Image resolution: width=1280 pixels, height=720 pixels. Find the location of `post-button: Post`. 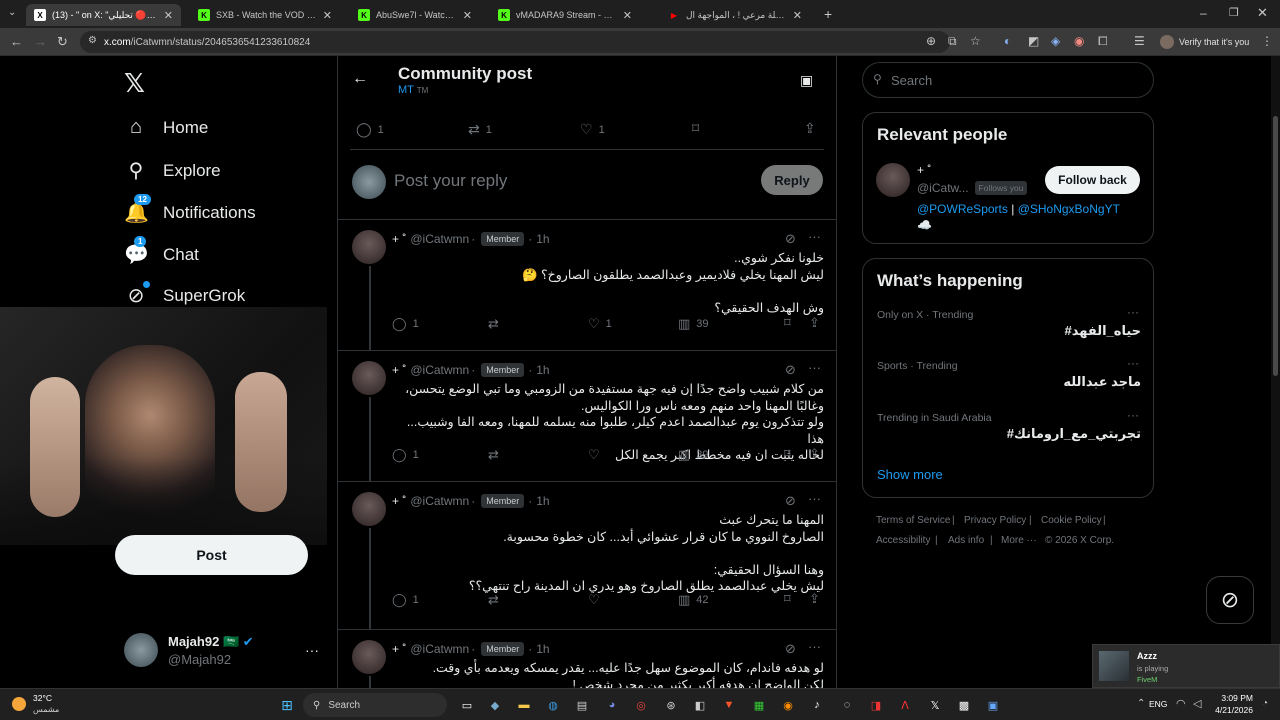

post-button: Post is located at coordinates (211, 555).